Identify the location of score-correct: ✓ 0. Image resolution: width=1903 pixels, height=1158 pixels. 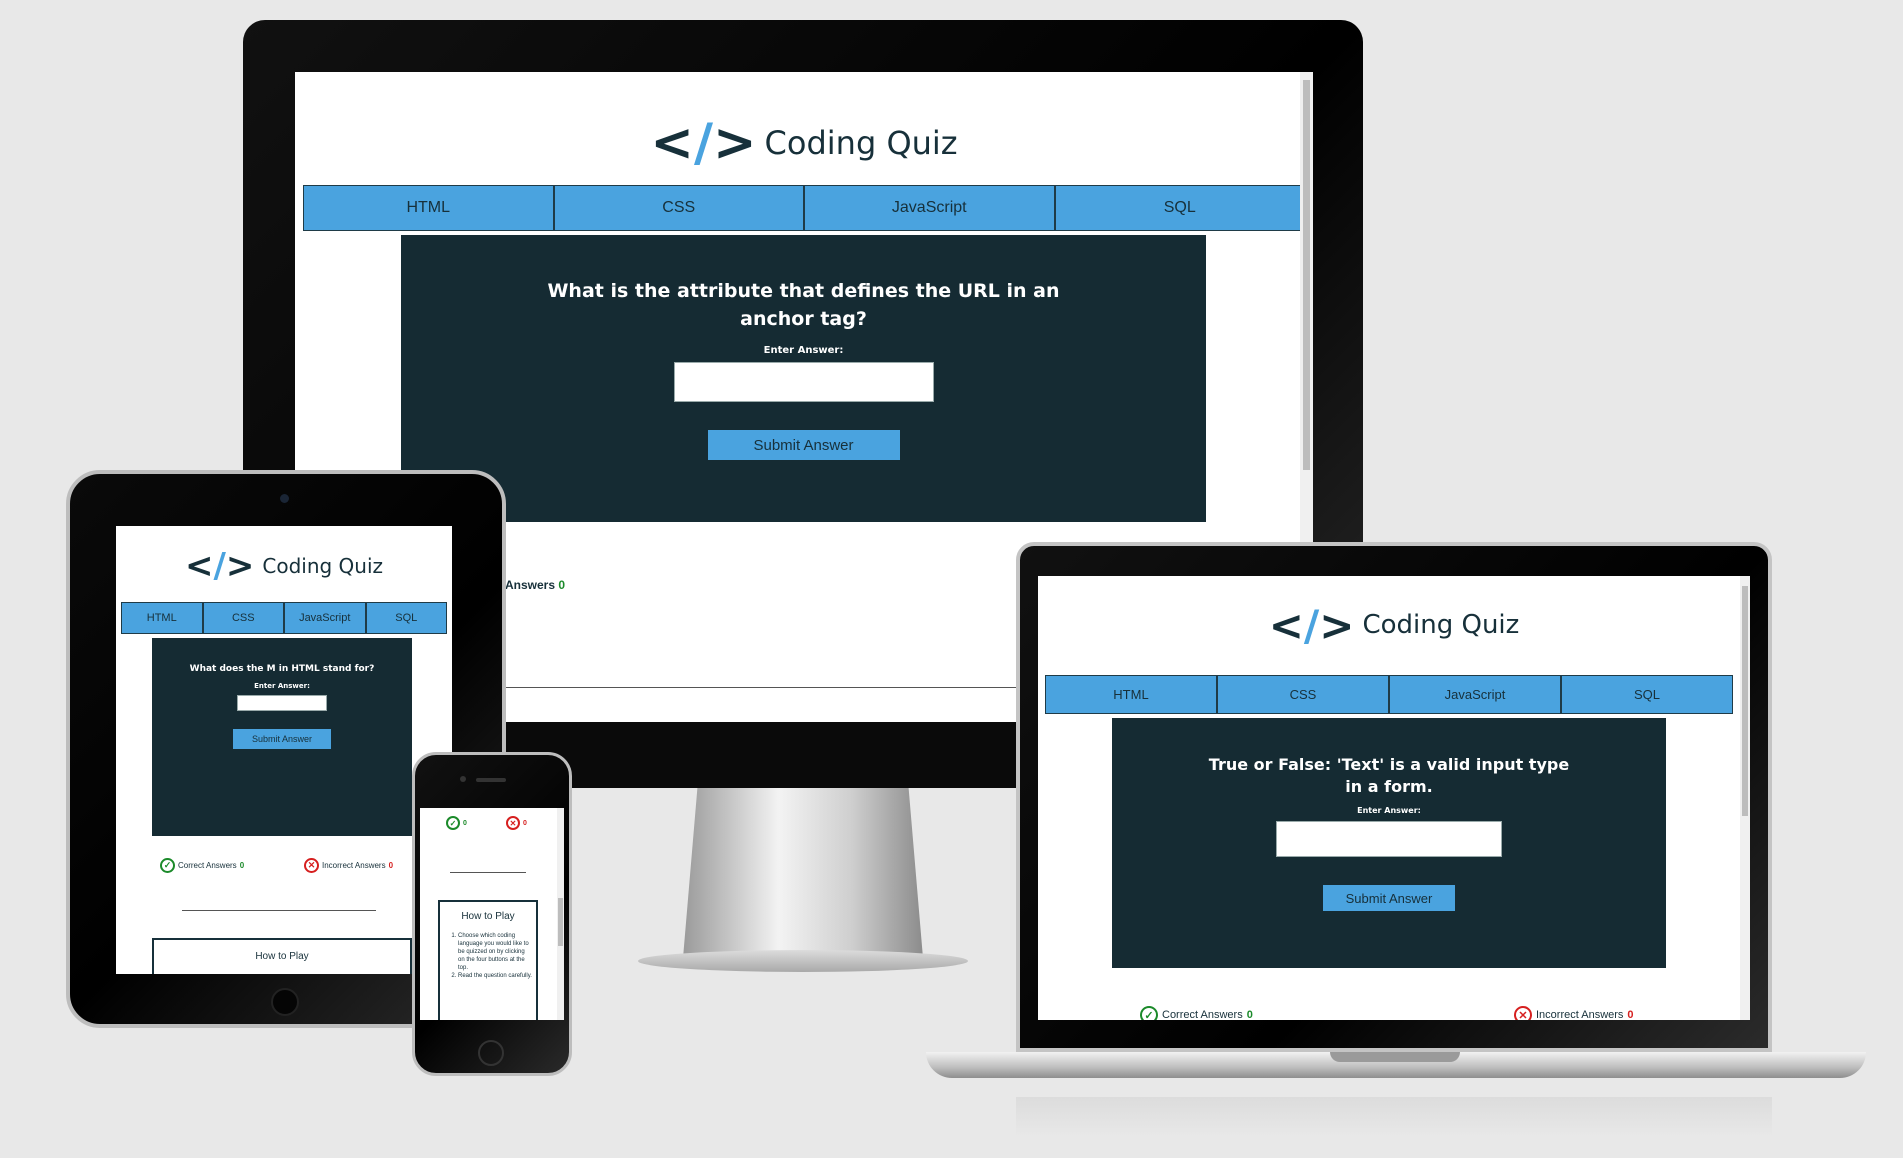
(456, 823).